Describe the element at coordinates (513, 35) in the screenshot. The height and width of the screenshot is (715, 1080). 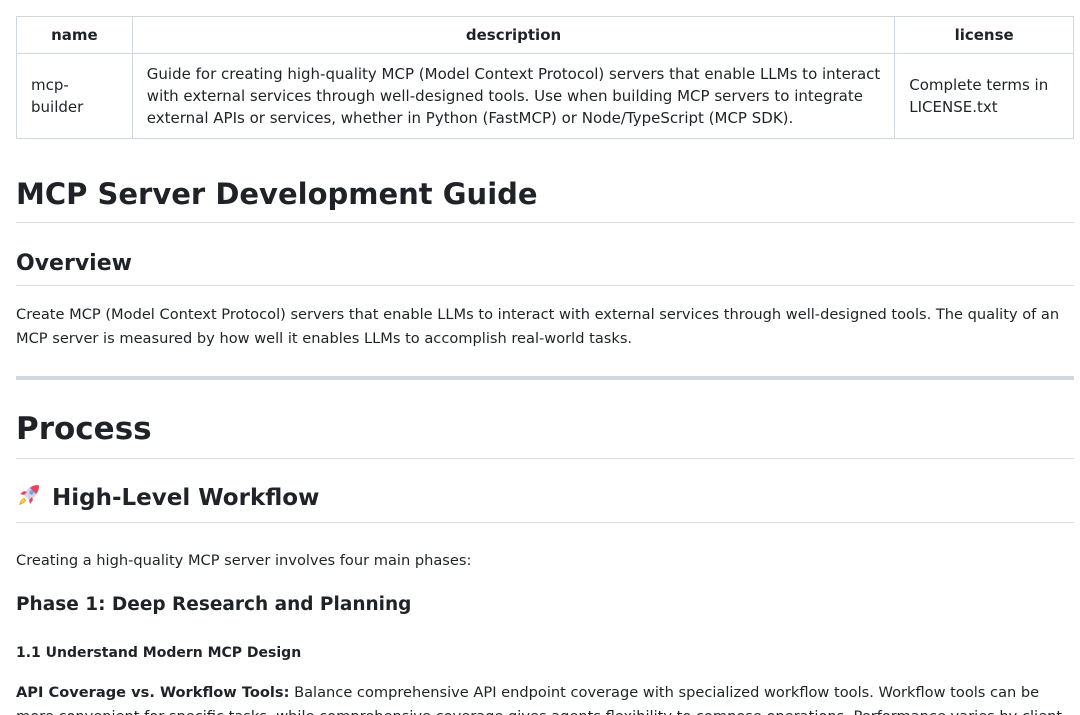
I see `column-header-description: description` at that location.